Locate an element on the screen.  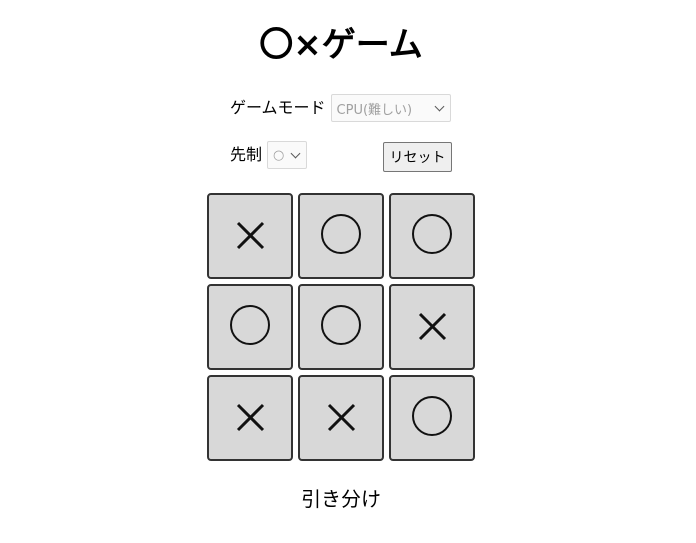
game-mode-row: ゲームモード CPU(難しい) is located at coordinates (340, 108).